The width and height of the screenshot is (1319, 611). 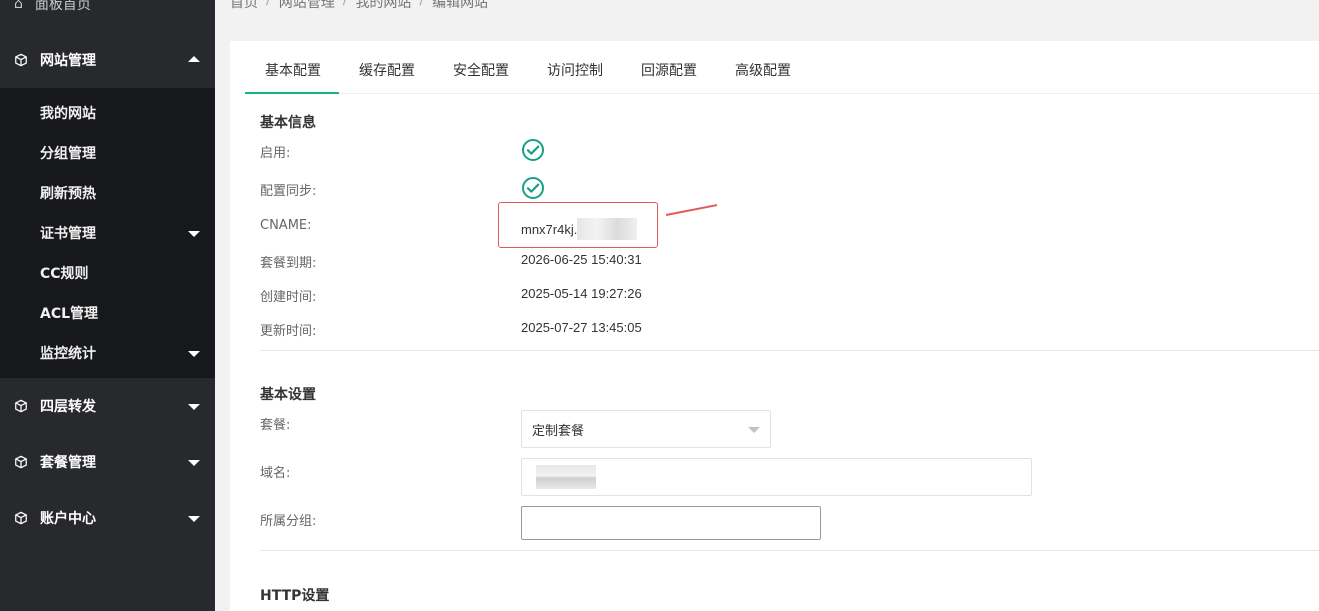 I want to click on expire-value: 2026-06-25 15:40:31, so click(x=581, y=259).